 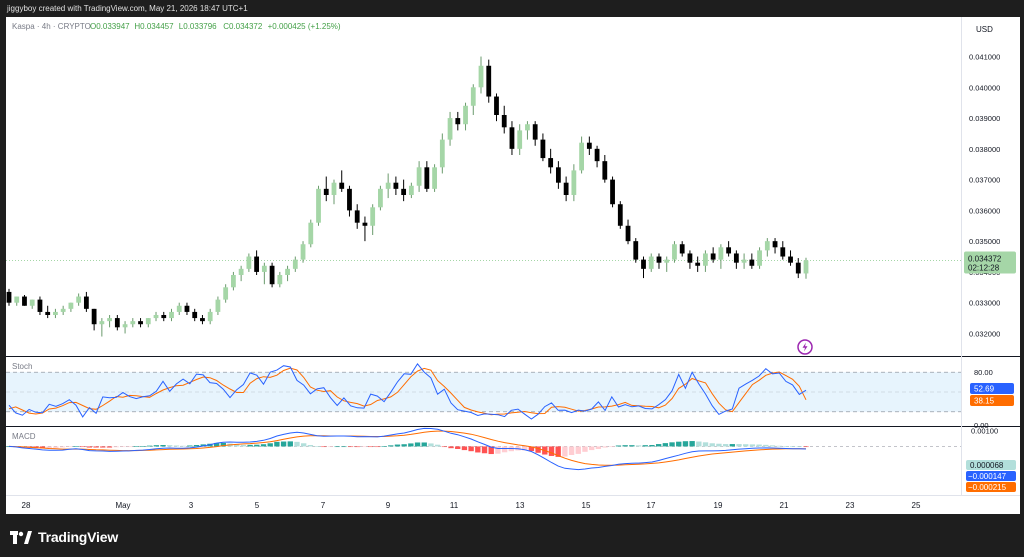 I want to click on legend-ohlc-value: O0.033947, so click(x=110, y=26).